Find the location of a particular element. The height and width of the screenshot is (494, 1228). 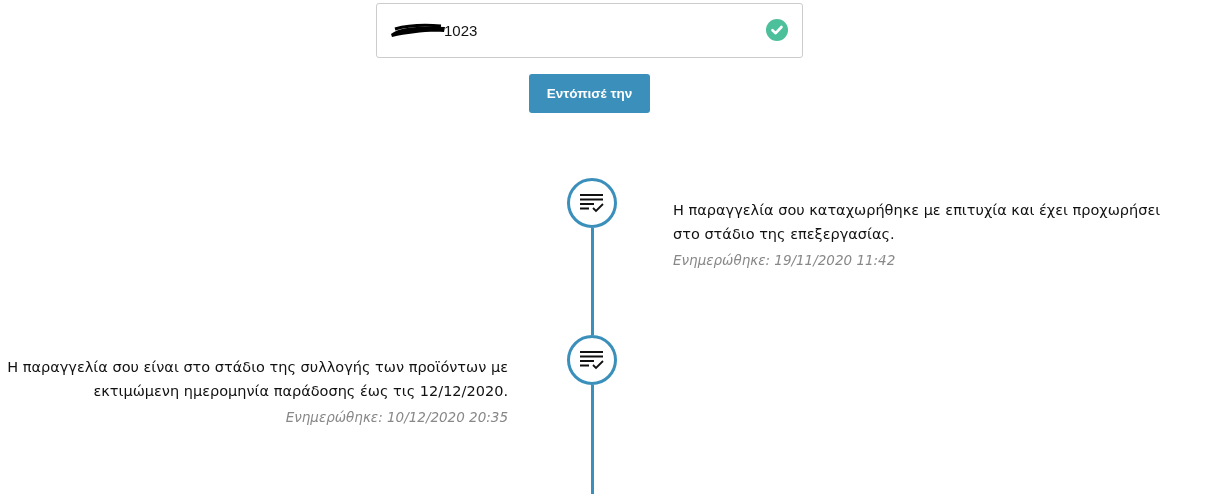

locate-button: Εντόπισέ την is located at coordinates (589, 93).